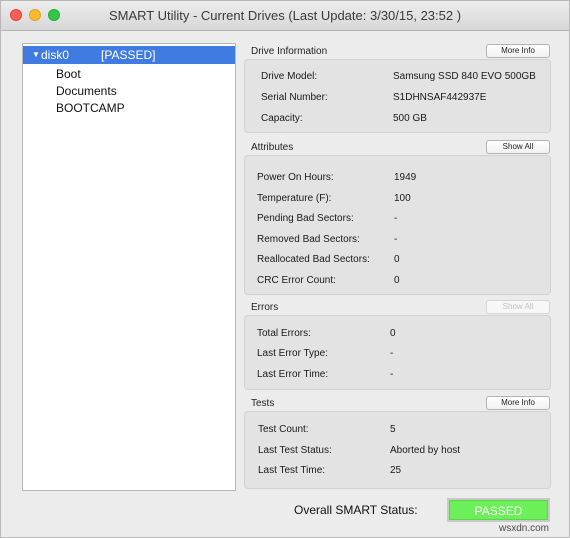  I want to click on test-count-label: Test Count:, so click(283, 429).